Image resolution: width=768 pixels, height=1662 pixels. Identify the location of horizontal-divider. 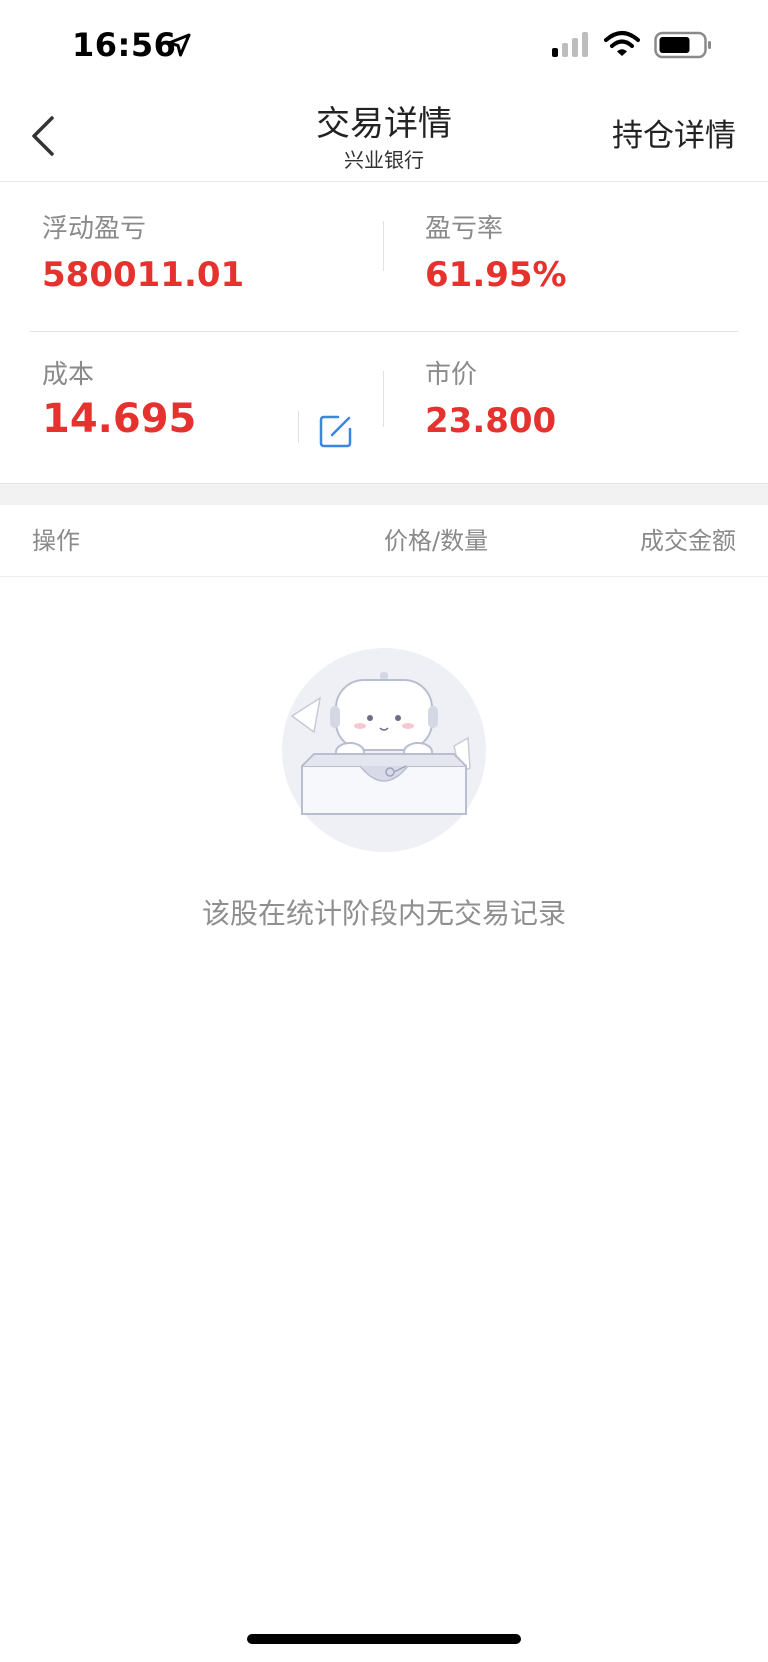
(384, 331).